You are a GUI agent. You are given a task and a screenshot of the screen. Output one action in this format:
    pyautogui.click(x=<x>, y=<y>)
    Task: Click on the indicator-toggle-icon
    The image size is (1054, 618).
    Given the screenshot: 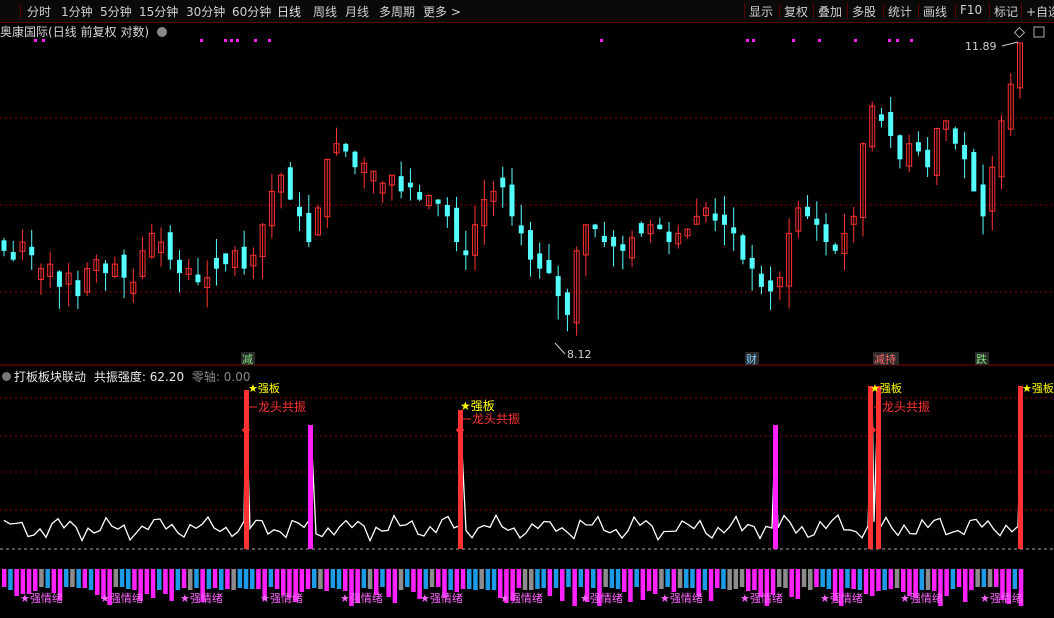 What is the action you would take?
    pyautogui.click(x=6, y=376)
    